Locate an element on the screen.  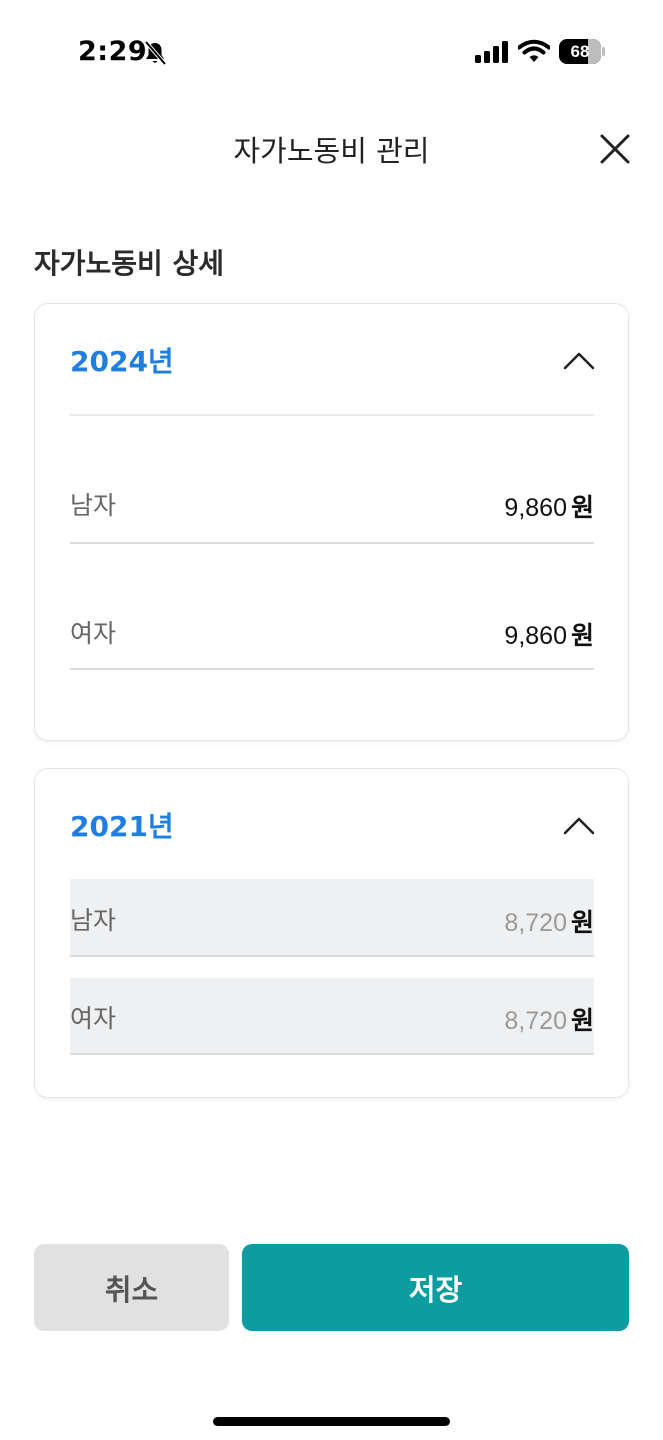
wage-input-male: 8,720 원 is located at coordinates (549, 921).